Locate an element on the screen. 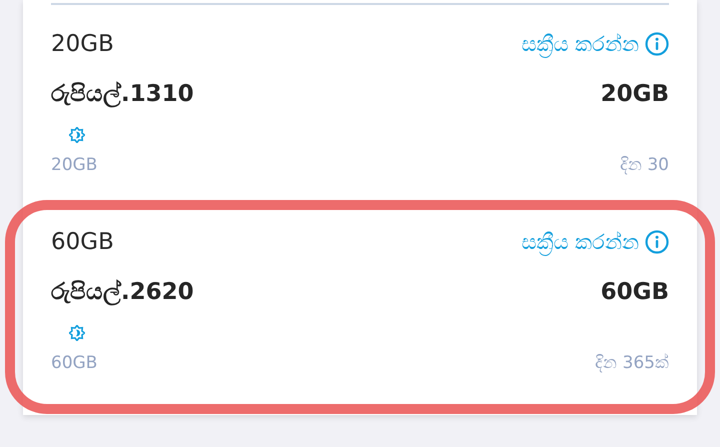 The image size is (720, 447). data-note: 20GB is located at coordinates (74, 165).